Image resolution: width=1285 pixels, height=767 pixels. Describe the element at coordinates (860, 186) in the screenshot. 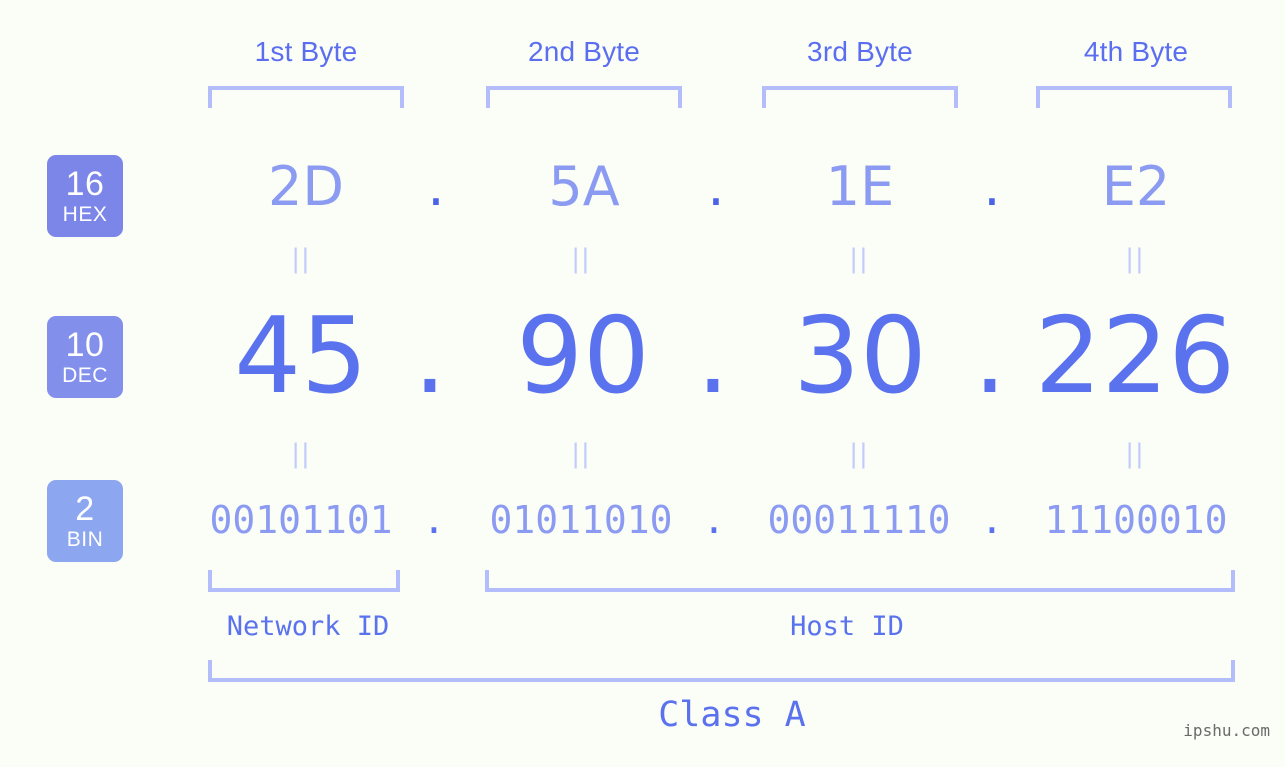

I see `hex-byte-3: 1E` at that location.